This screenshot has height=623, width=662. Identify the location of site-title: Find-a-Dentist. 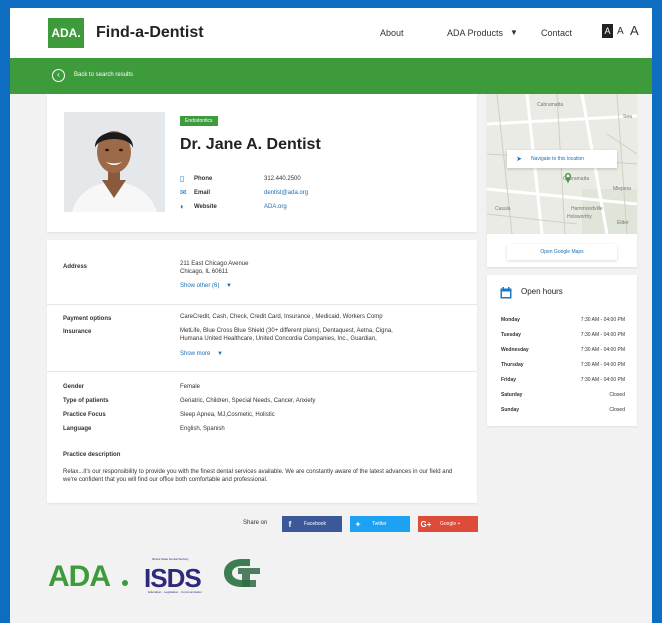
(150, 33).